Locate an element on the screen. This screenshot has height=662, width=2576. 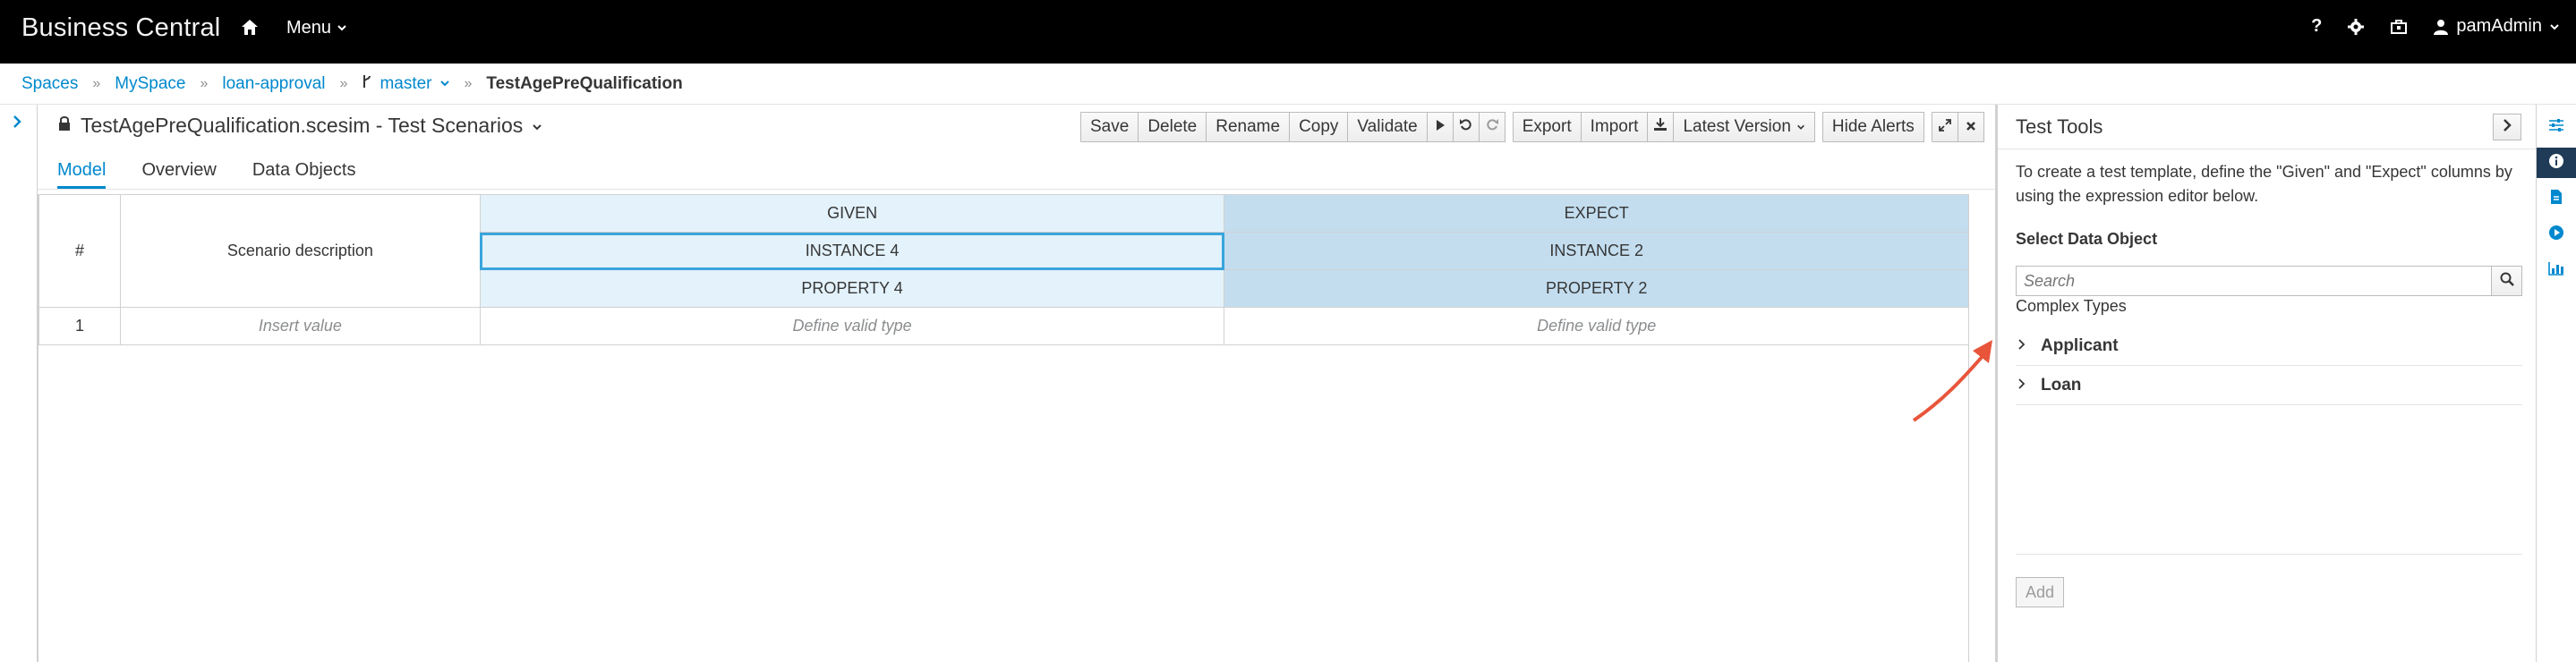
search-button is located at coordinates (2507, 281).